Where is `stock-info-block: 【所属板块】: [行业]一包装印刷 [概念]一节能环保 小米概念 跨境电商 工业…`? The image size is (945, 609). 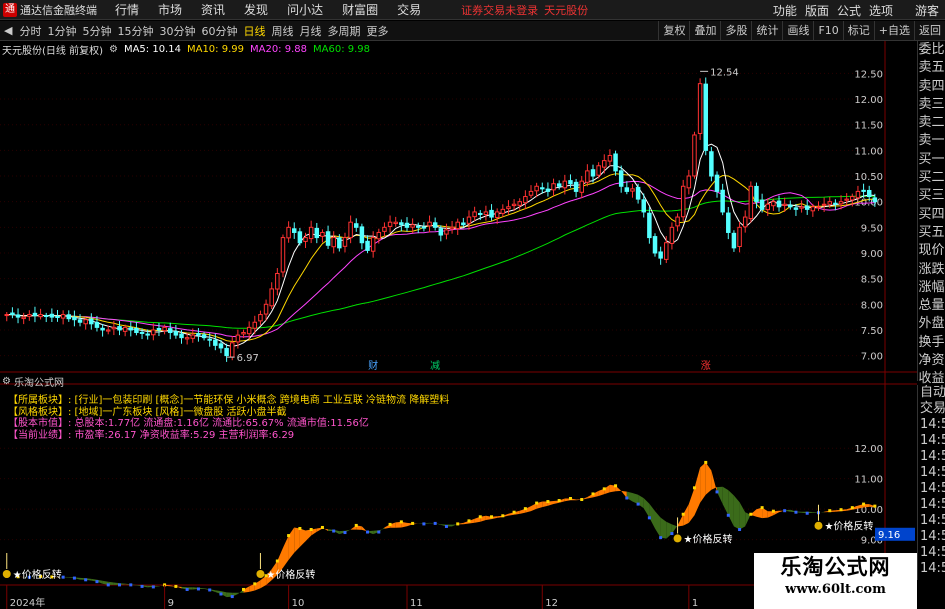
stock-info-block: 【所属板块】: [行业]一包装印刷 [概念]一节能环保 小米概念 跨境电商 工业… is located at coordinates (228, 418).